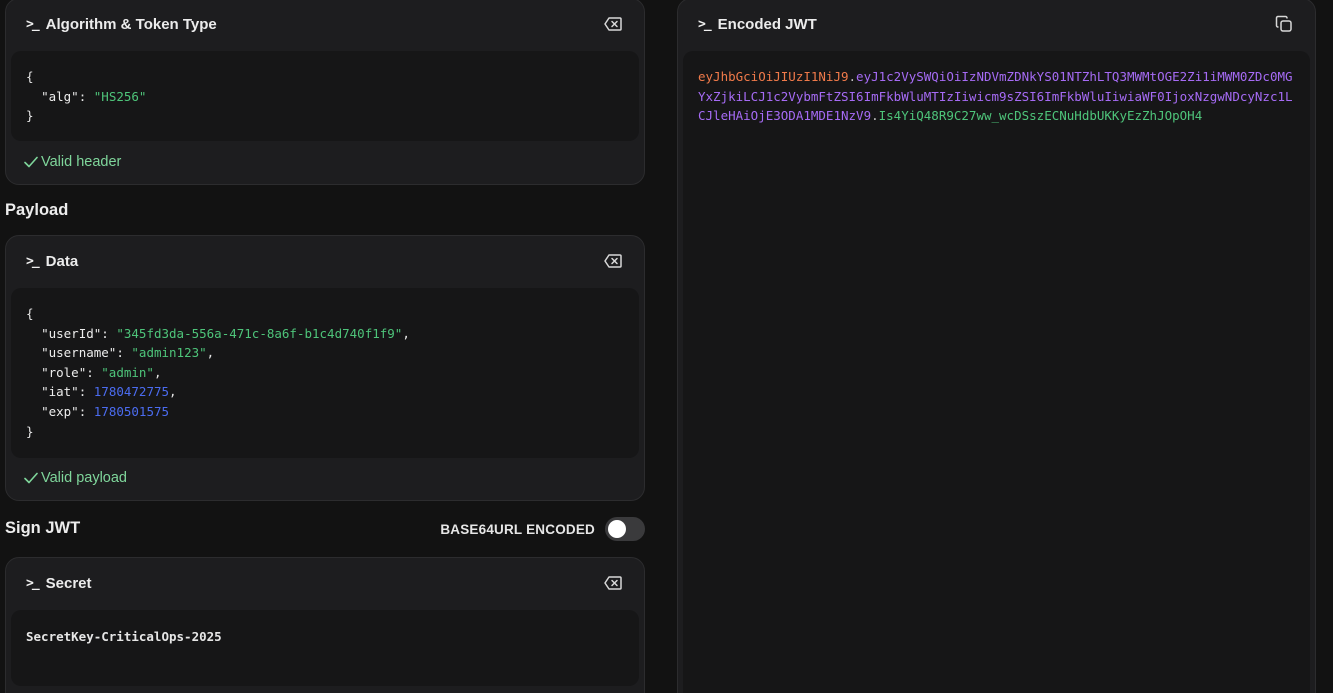 This screenshot has width=1333, height=693. Describe the element at coordinates (617, 529) in the screenshot. I see `toggle-knob` at that location.